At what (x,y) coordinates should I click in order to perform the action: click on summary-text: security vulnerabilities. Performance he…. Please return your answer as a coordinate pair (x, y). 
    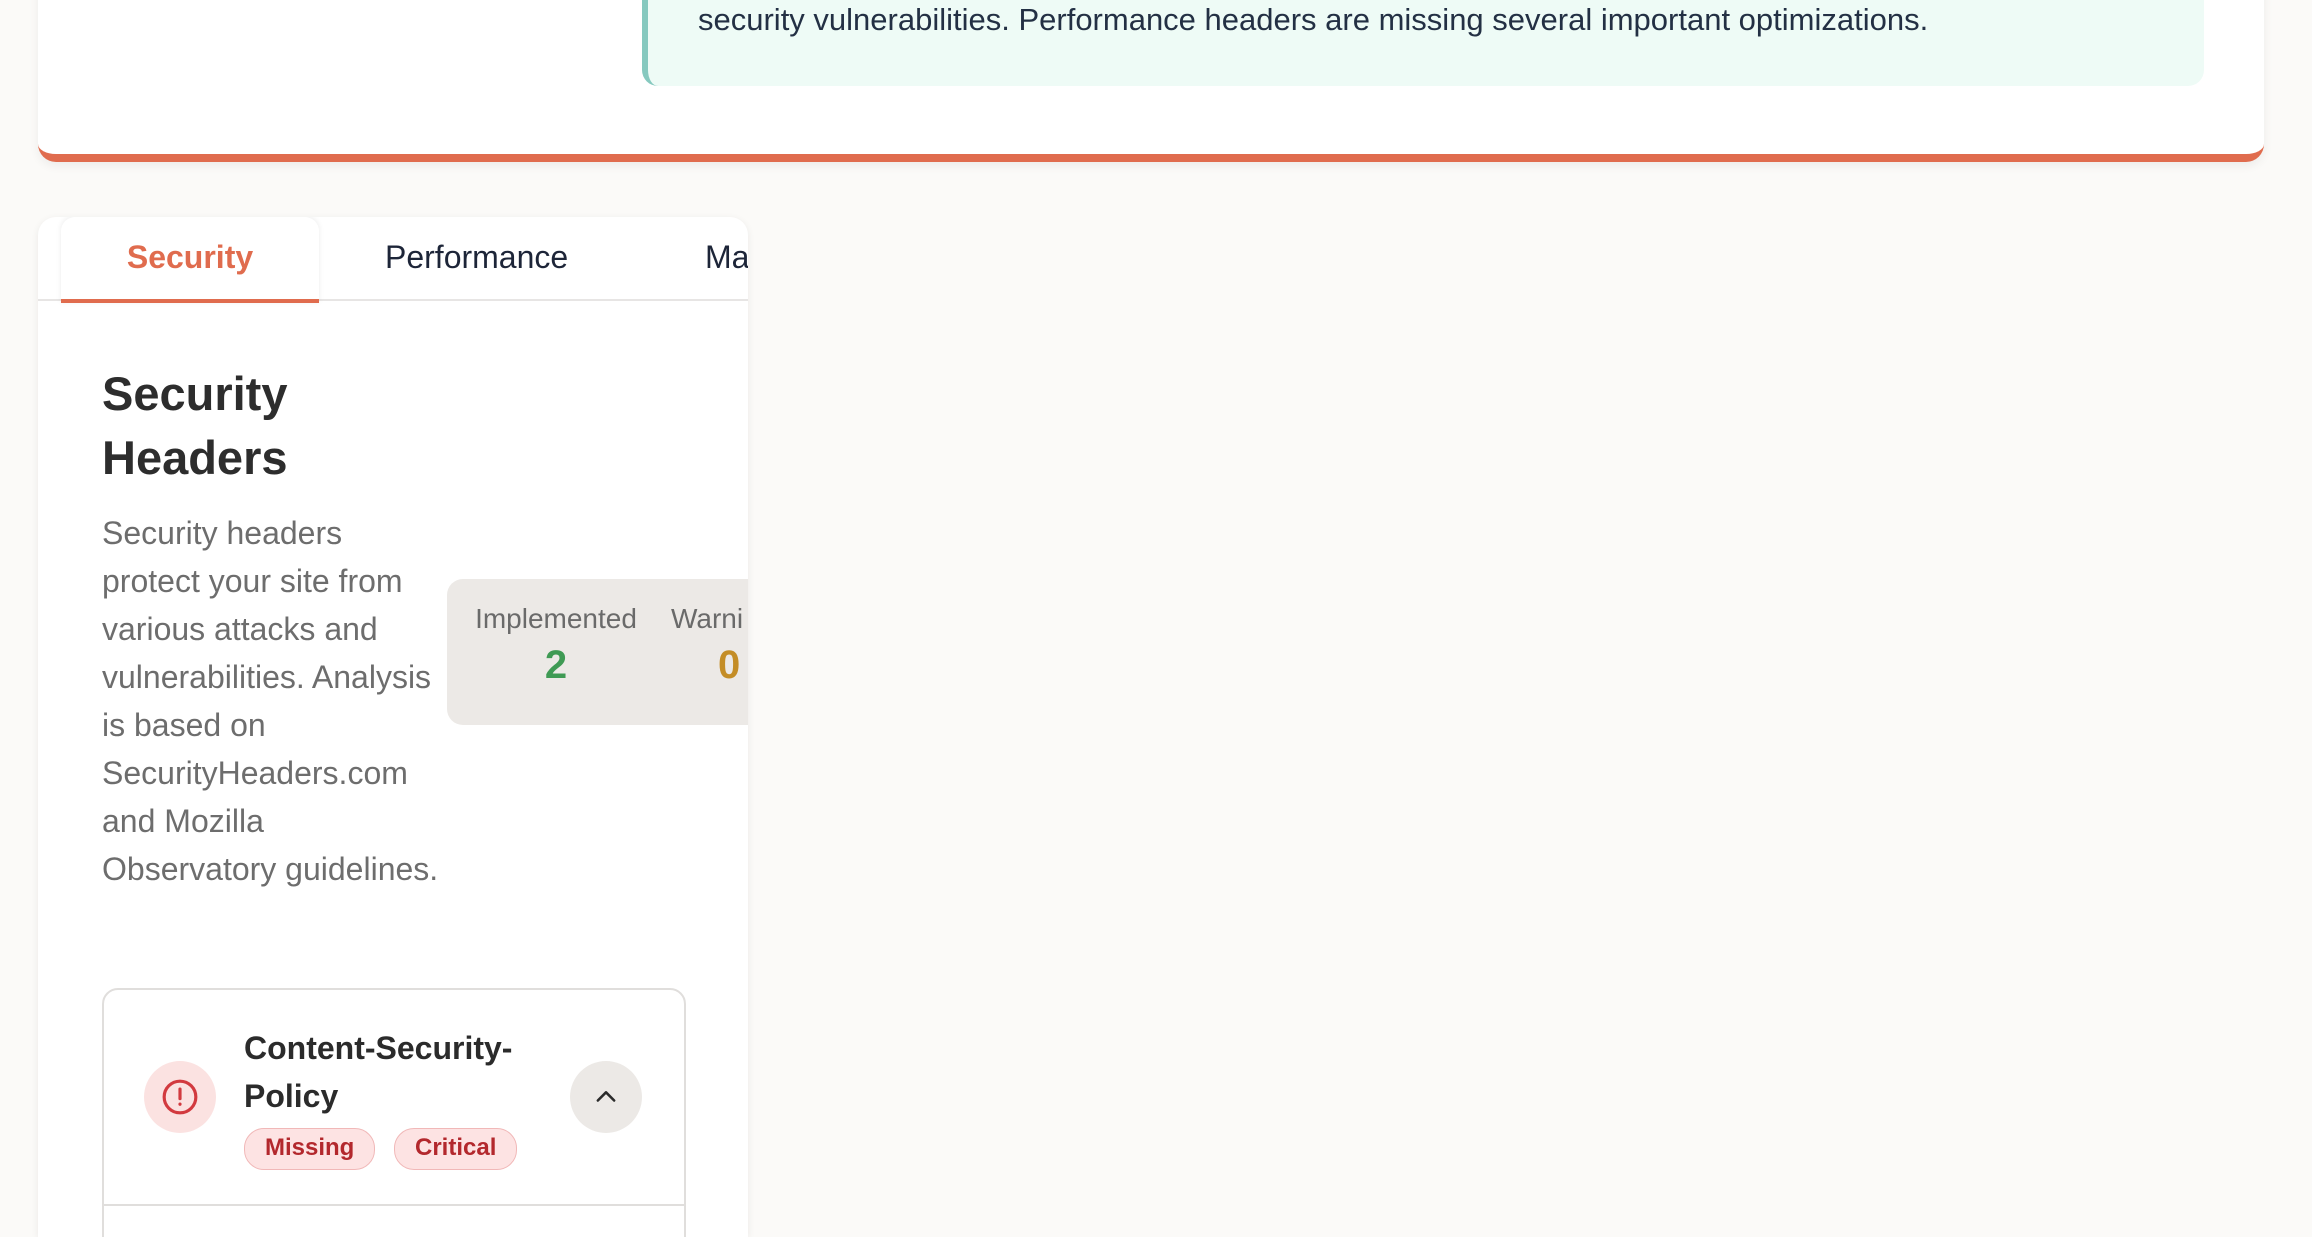
    Looking at the image, I should click on (1313, 19).